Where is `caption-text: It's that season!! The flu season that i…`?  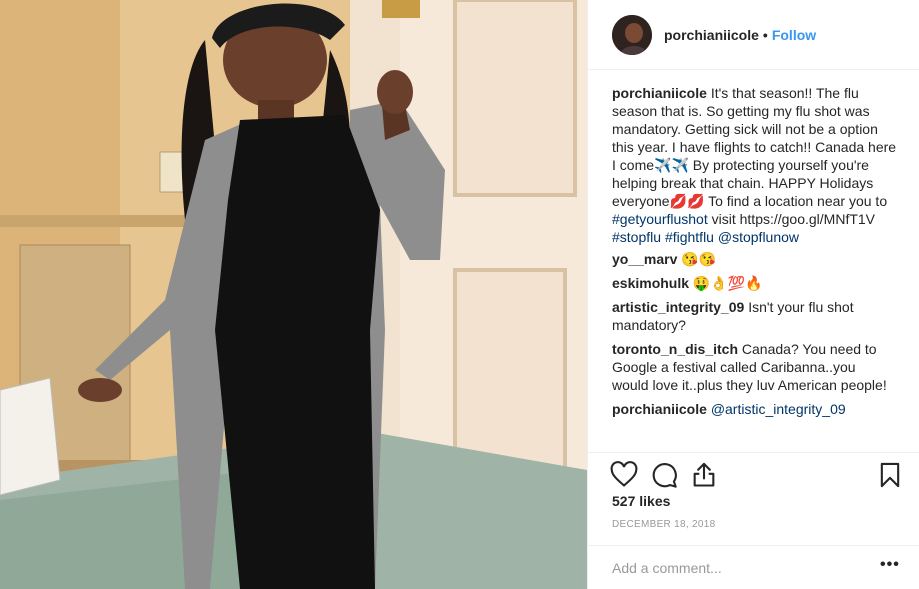 caption-text: It's that season!! The flu season that i… is located at coordinates (754, 147).